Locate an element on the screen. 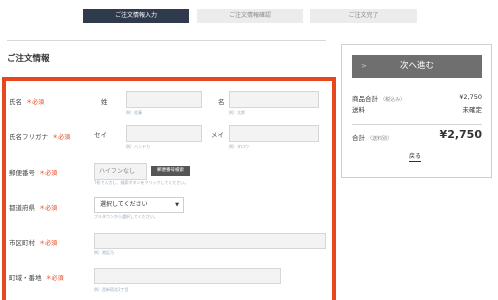 The image size is (498, 300). street-hint: 例）西新宿北2丁目 is located at coordinates (111, 289).